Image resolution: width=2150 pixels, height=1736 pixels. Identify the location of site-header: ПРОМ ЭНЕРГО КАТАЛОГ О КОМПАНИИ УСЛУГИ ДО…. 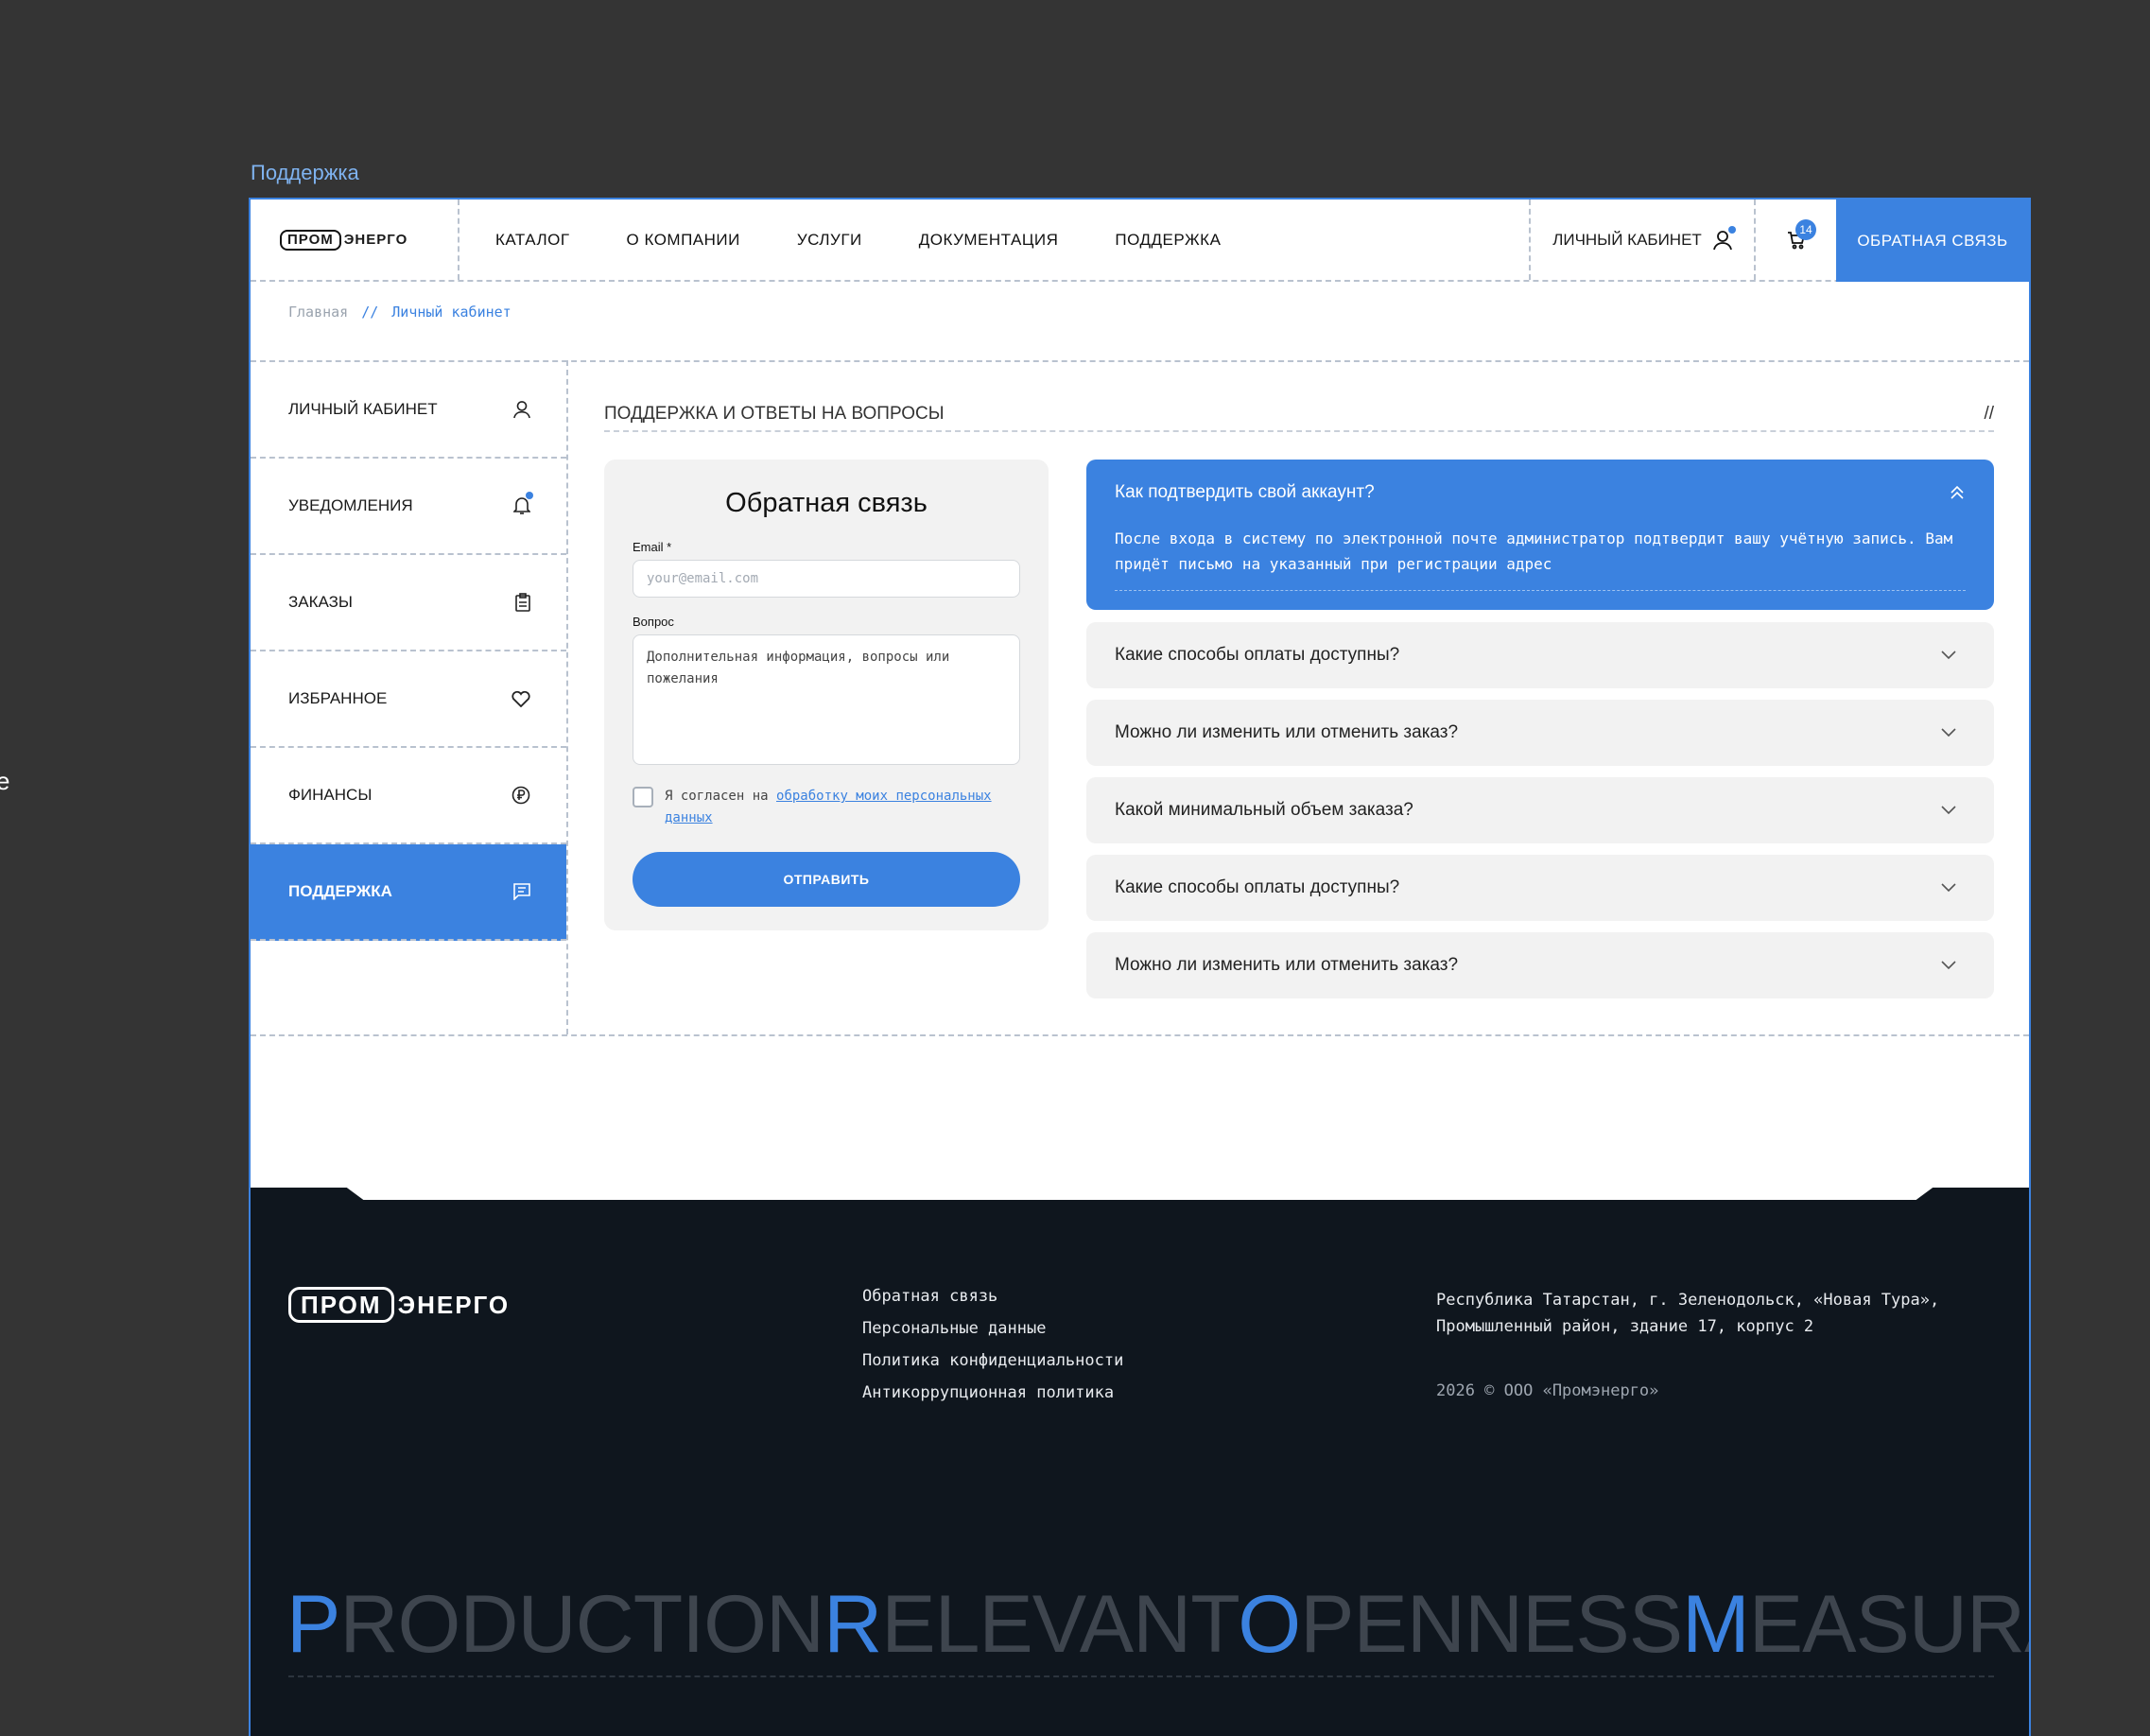
(1140, 241).